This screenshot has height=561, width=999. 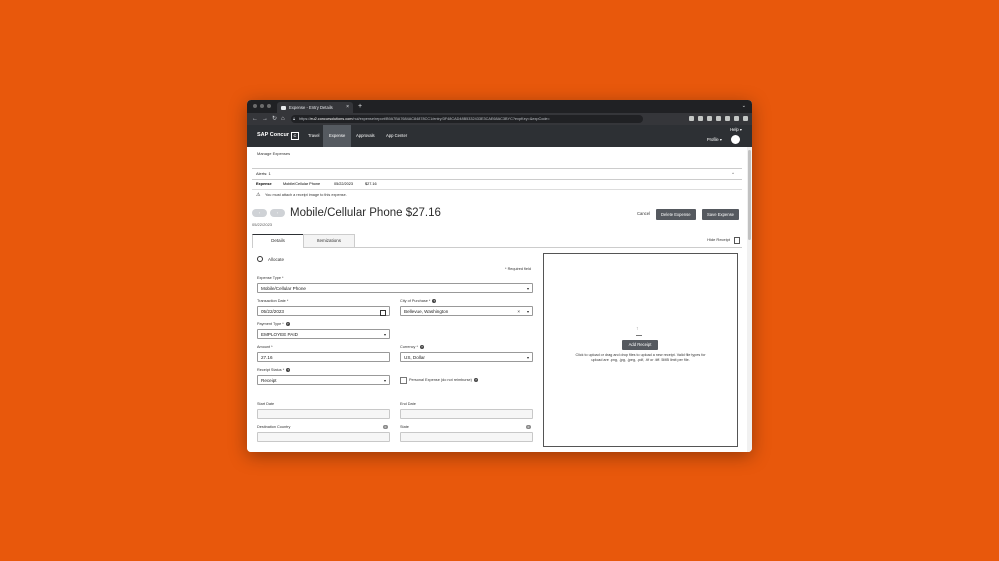 What do you see at coordinates (371, 184) in the screenshot?
I see `alert-expense-amount: $27.16` at bounding box center [371, 184].